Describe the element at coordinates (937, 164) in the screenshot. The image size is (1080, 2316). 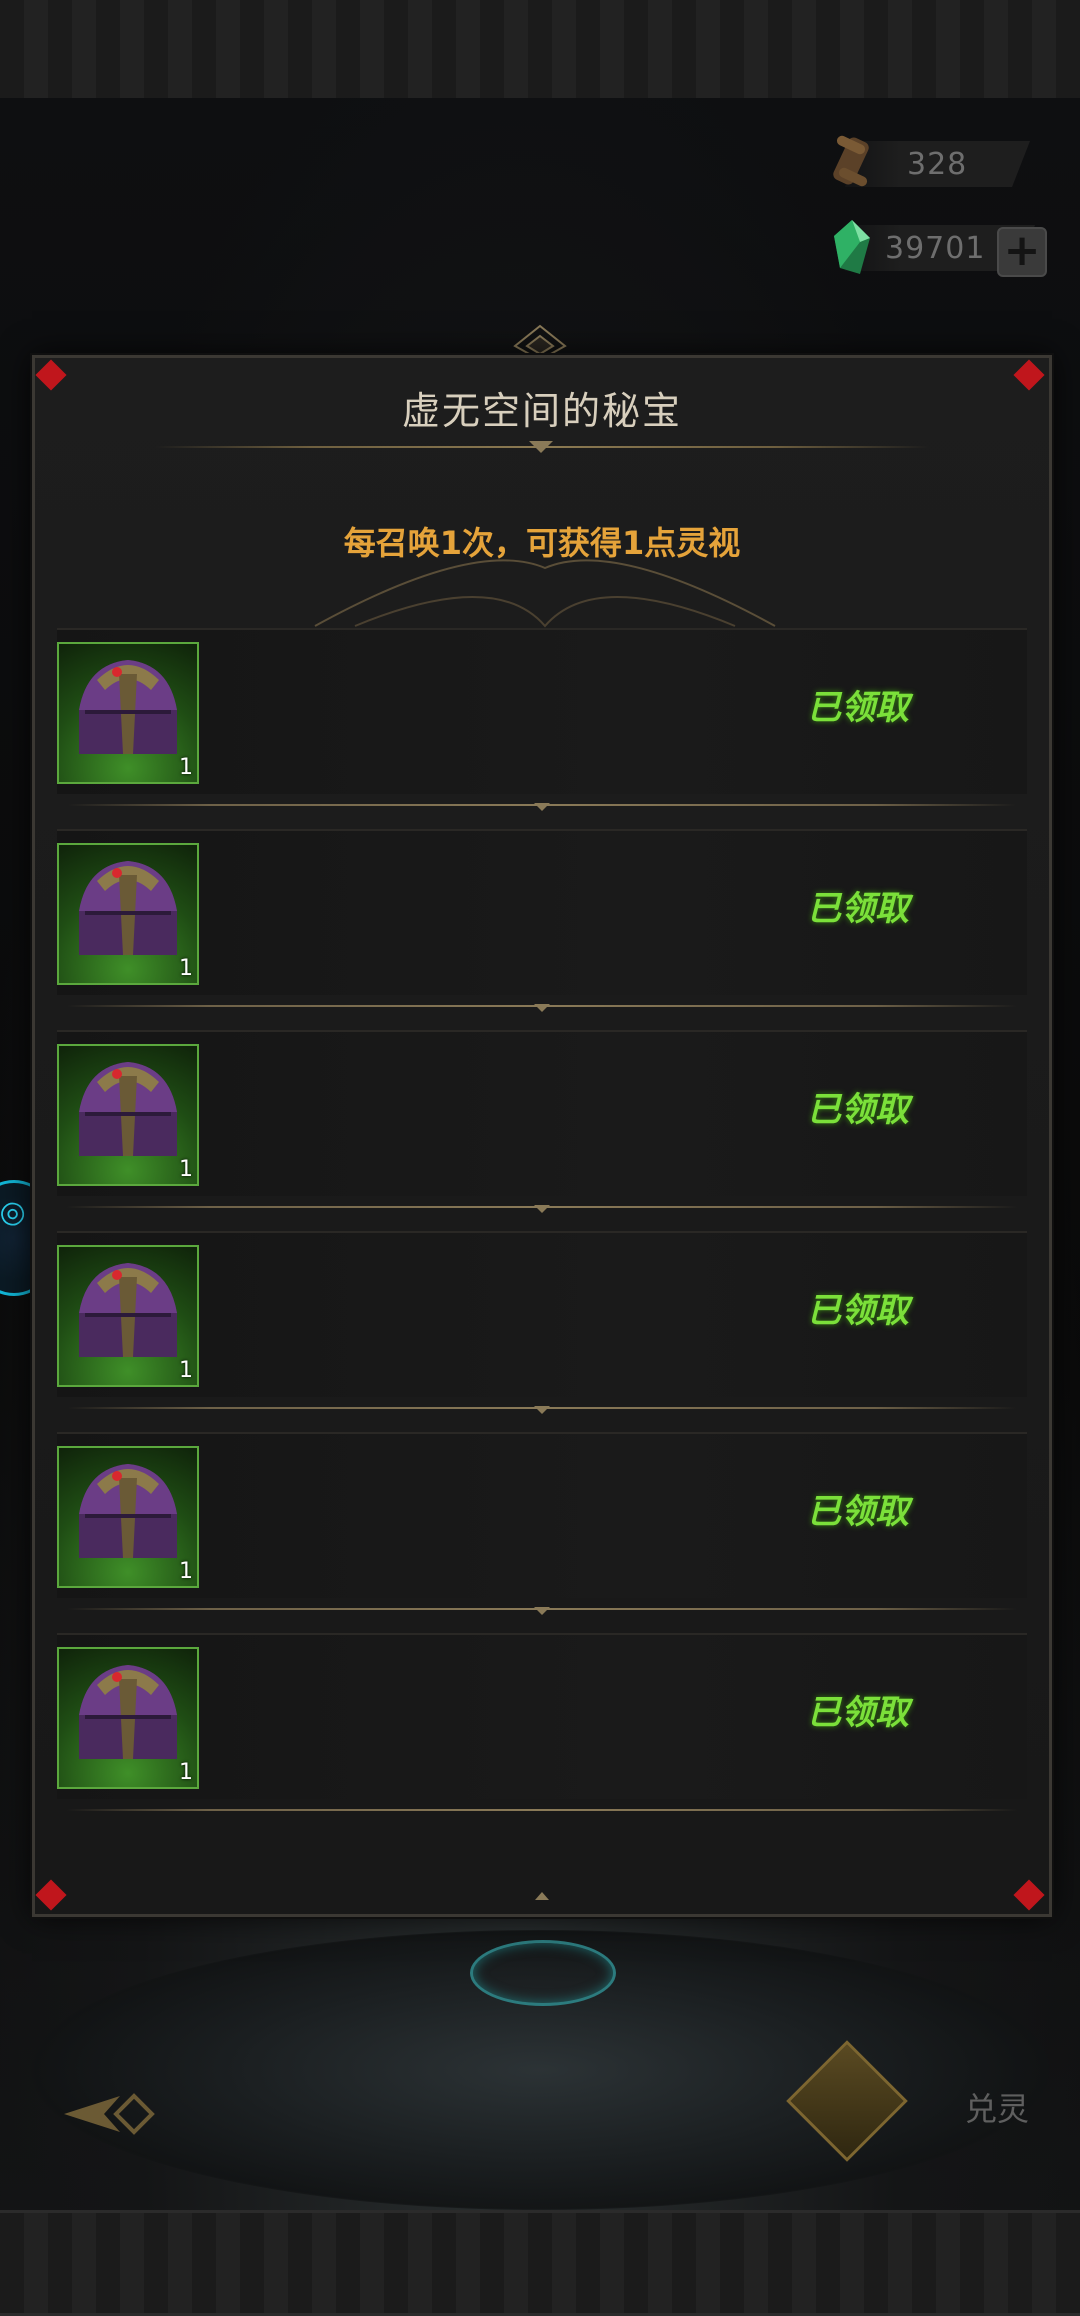
I see `scroll-amount: 328` at that location.